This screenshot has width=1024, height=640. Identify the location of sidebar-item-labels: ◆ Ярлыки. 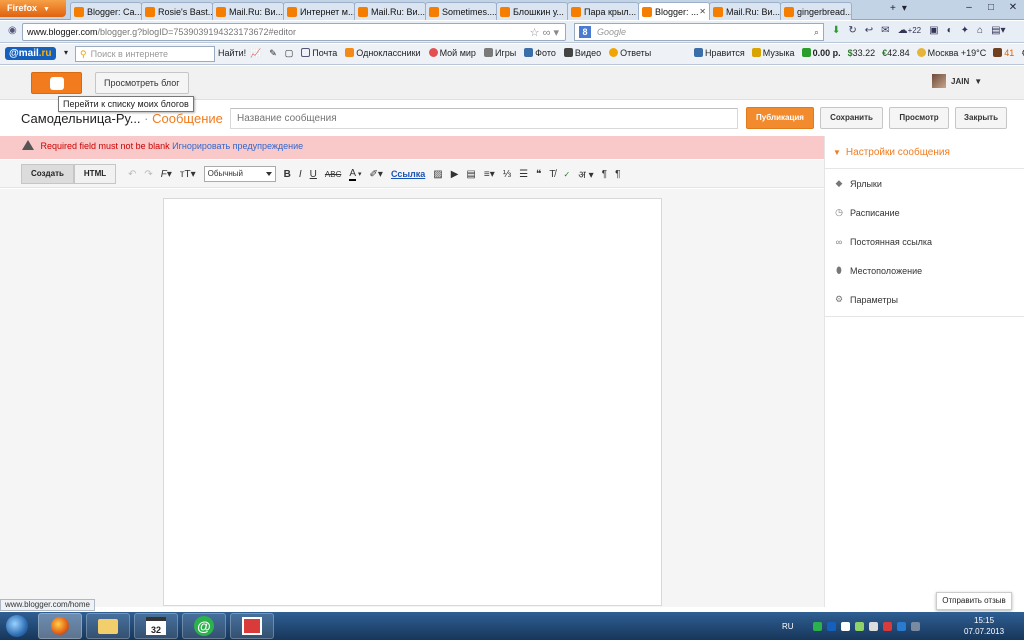
(924, 183).